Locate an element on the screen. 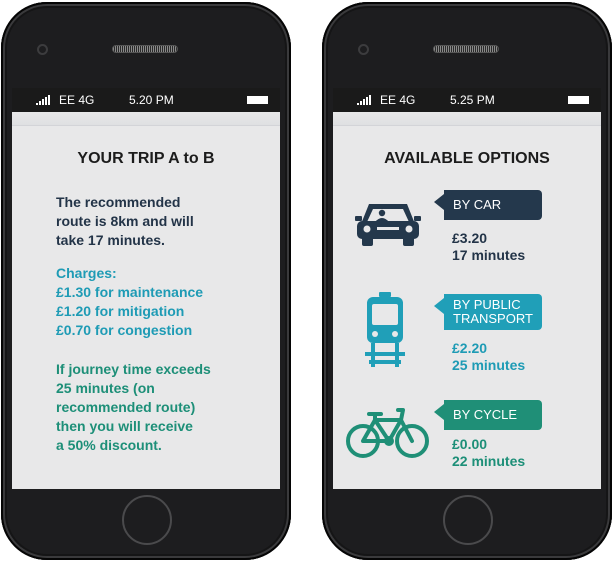 Image resolution: width=613 pixels, height=561 pixels. option-price: £2.20 is located at coordinates (470, 348).